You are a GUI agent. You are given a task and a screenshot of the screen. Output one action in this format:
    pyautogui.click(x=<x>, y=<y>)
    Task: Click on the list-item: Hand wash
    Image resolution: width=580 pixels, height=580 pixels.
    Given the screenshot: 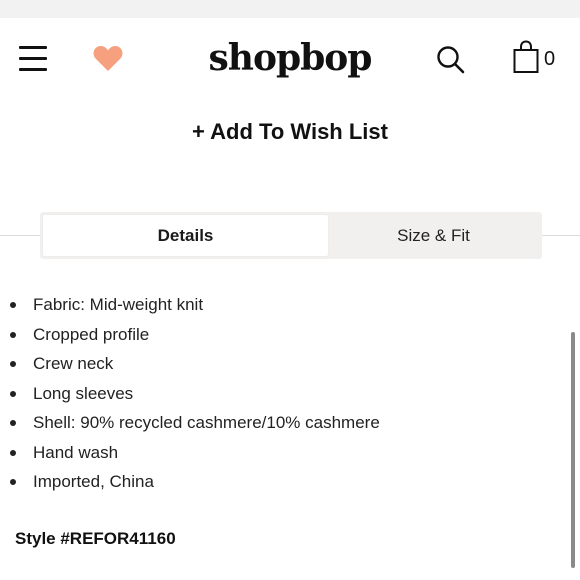 What is the action you would take?
    pyautogui.click(x=190, y=453)
    